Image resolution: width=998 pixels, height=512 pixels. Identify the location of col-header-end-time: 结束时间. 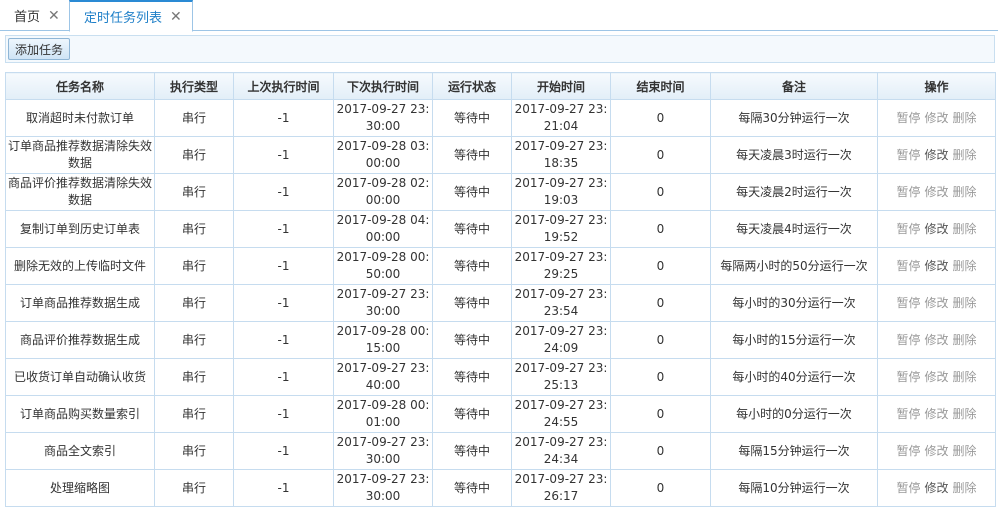
(660, 86).